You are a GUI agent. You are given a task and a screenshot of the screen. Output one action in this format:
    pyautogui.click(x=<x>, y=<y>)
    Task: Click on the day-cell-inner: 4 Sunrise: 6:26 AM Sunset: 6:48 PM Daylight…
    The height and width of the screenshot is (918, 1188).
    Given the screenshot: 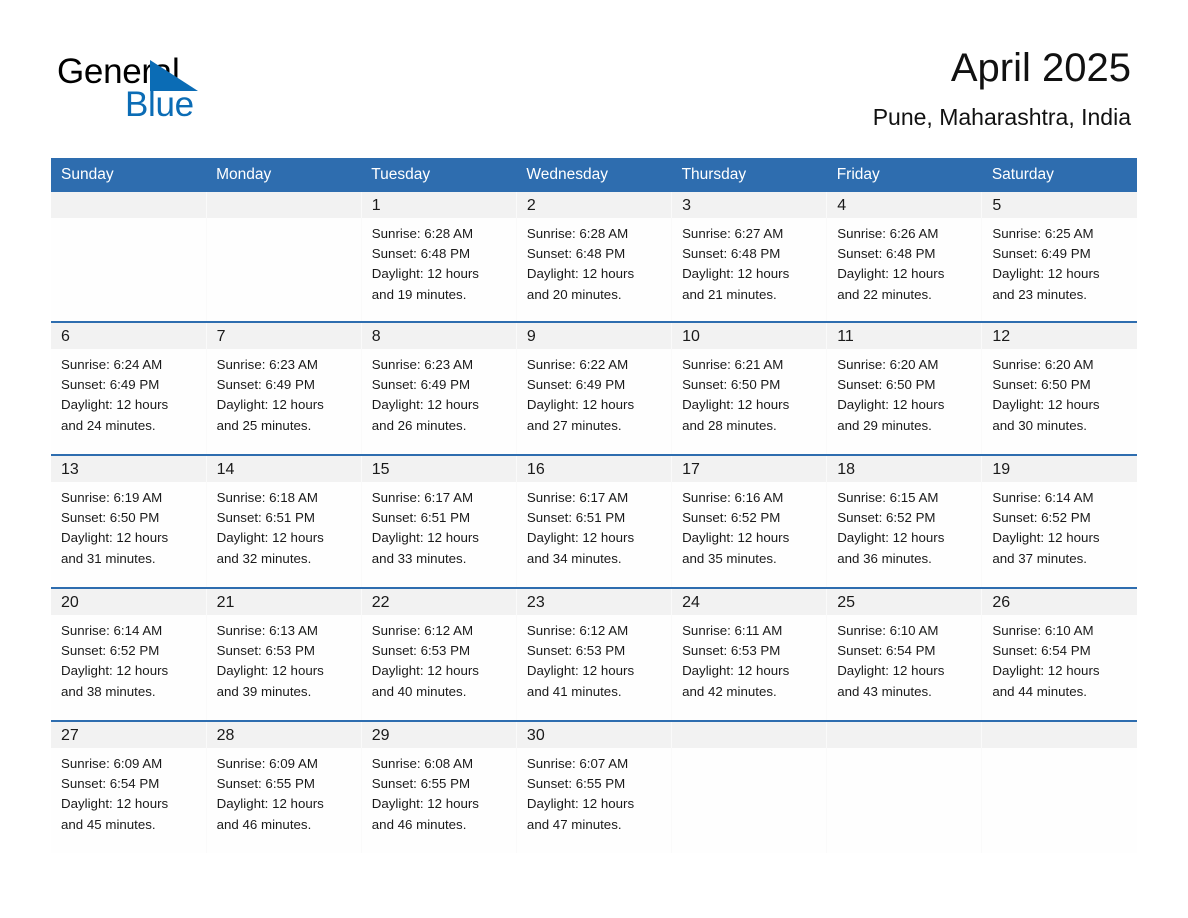 What is the action you would take?
    pyautogui.click(x=904, y=256)
    